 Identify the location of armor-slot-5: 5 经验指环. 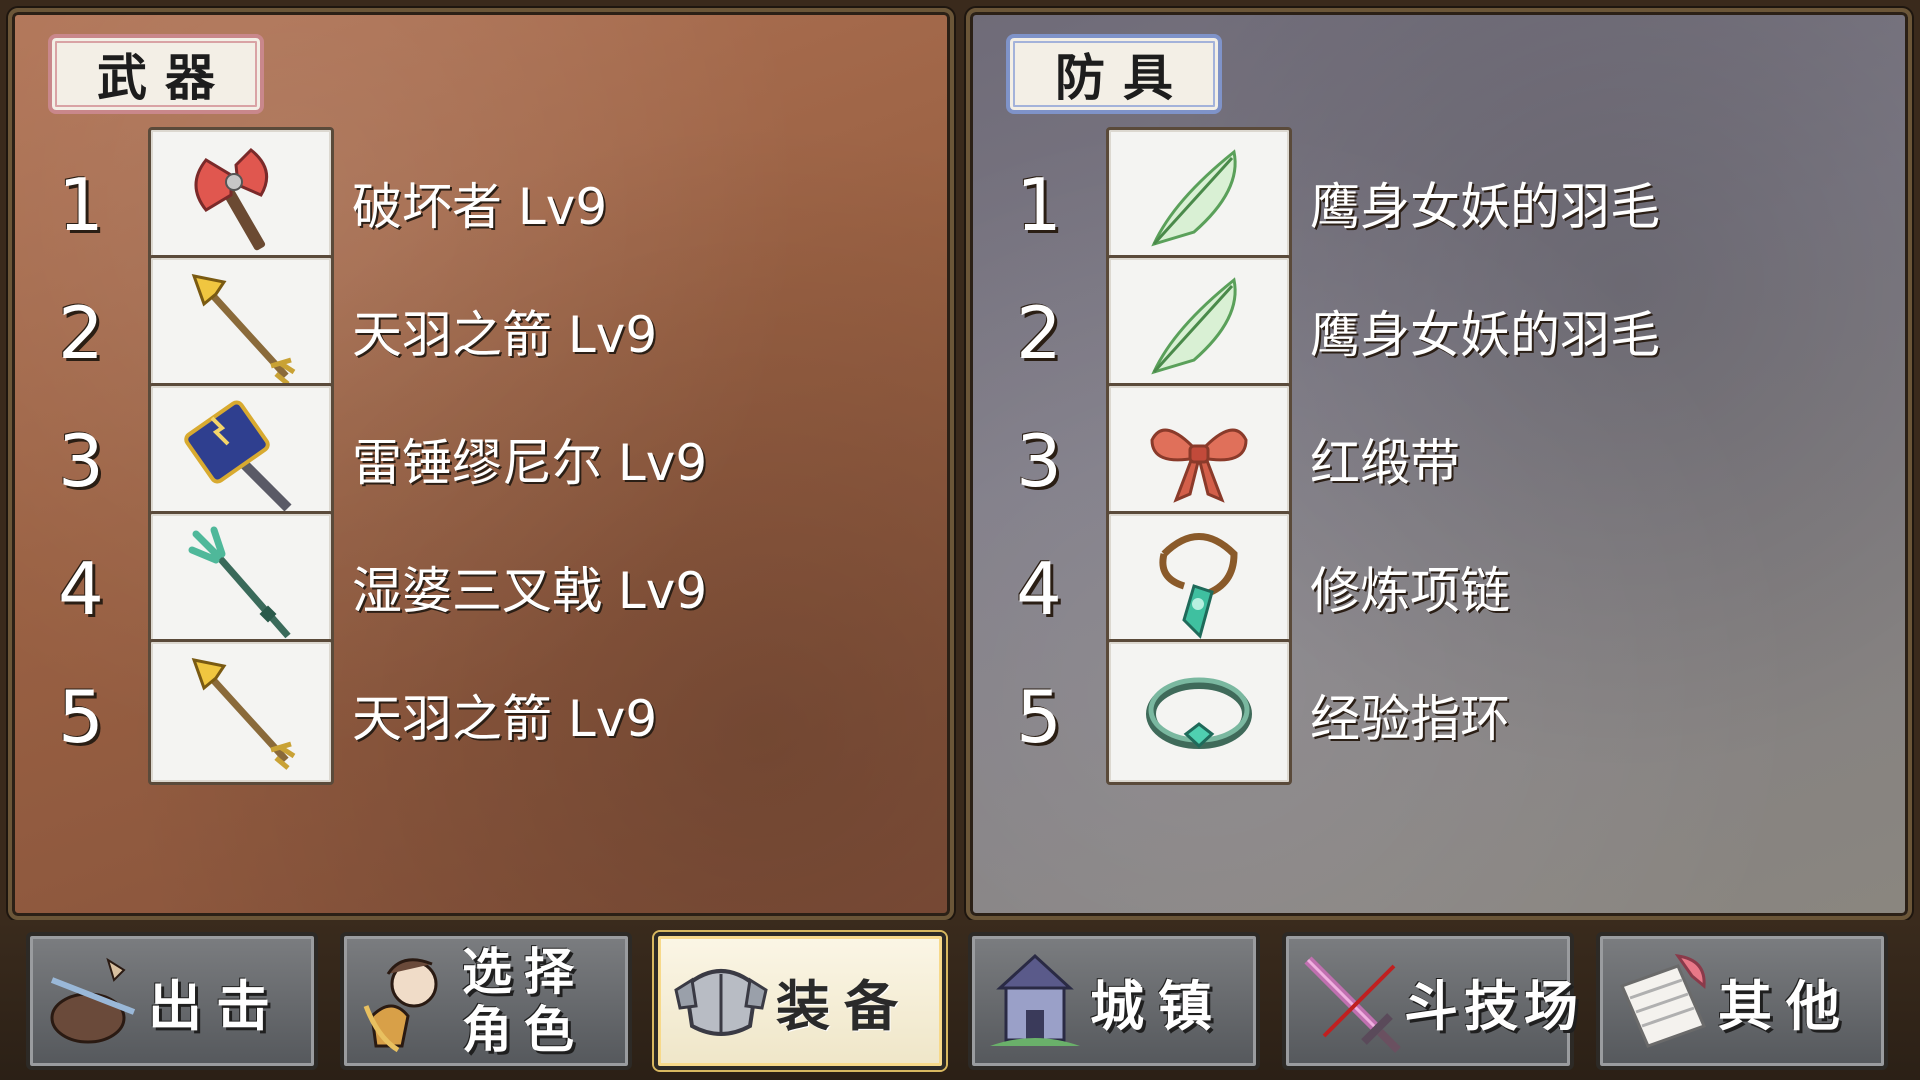
(1439, 712).